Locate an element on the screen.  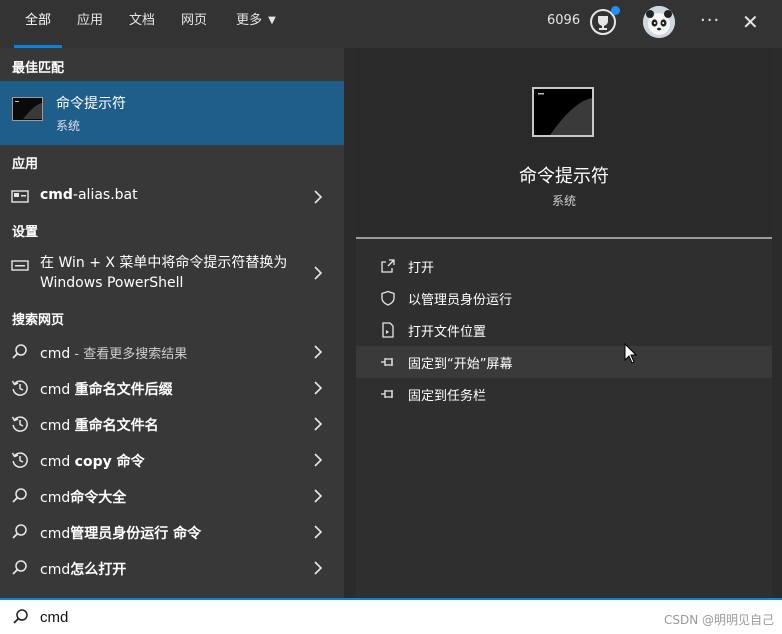
tab-apps: 应用 is located at coordinates (90, 24).